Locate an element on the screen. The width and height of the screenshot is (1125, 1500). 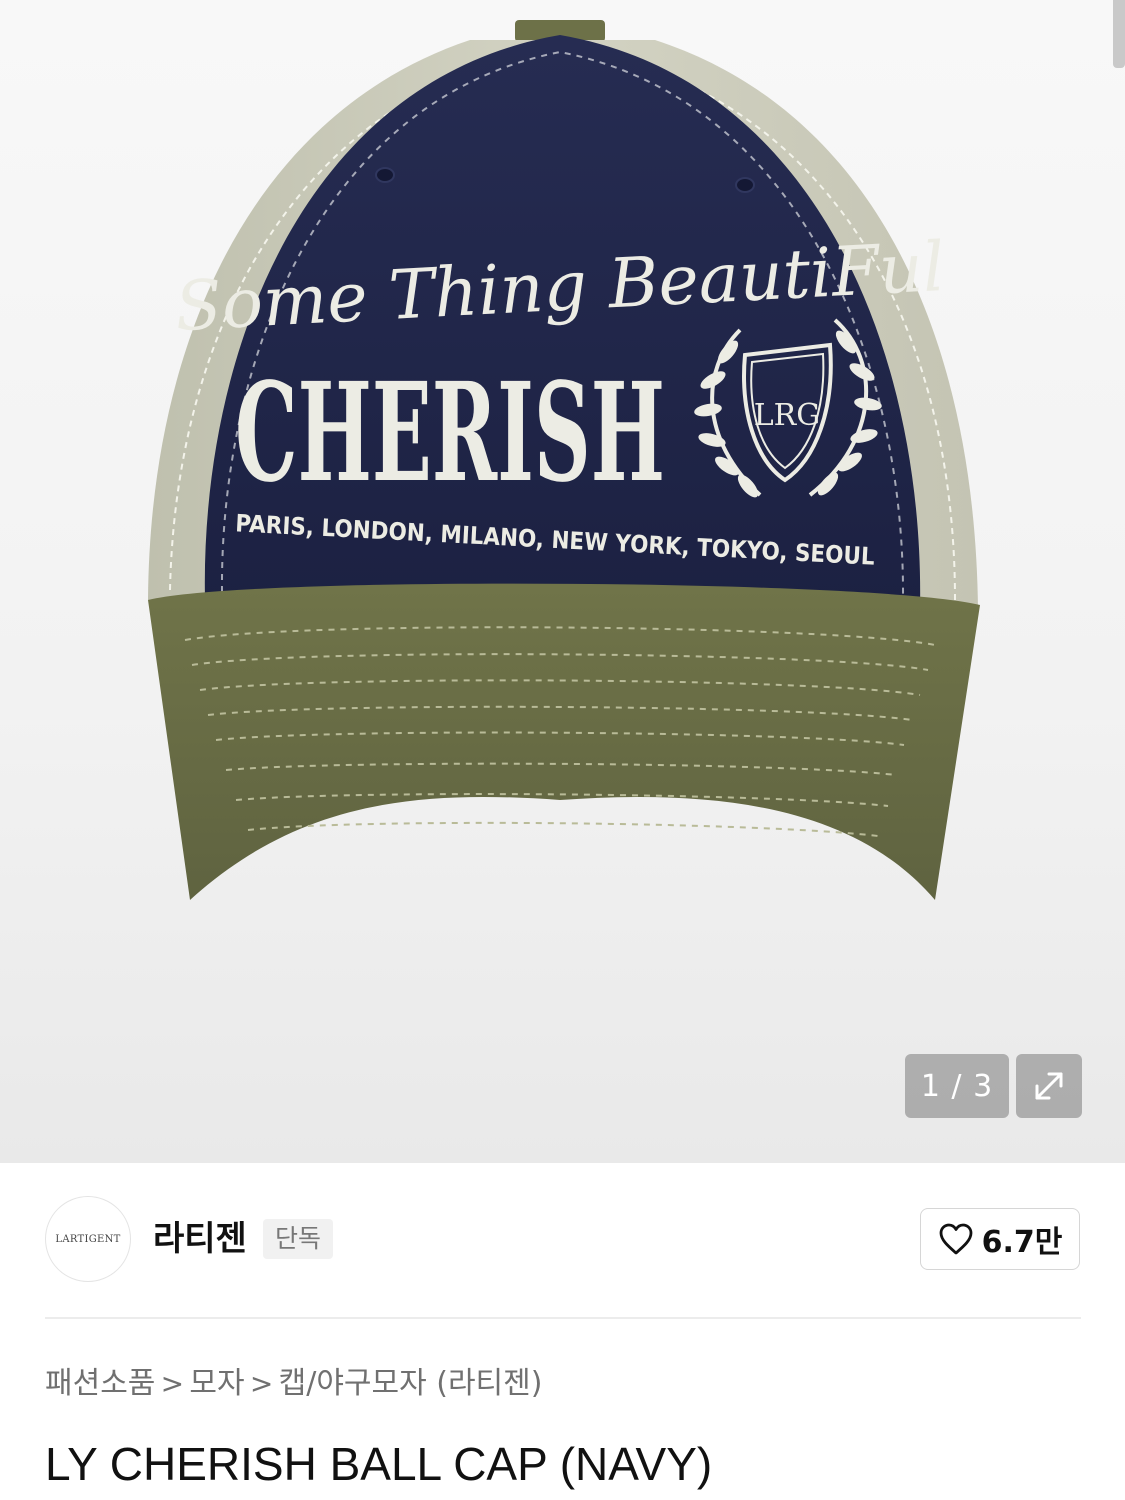
expand-arrows-icon is located at coordinates (1049, 1086).